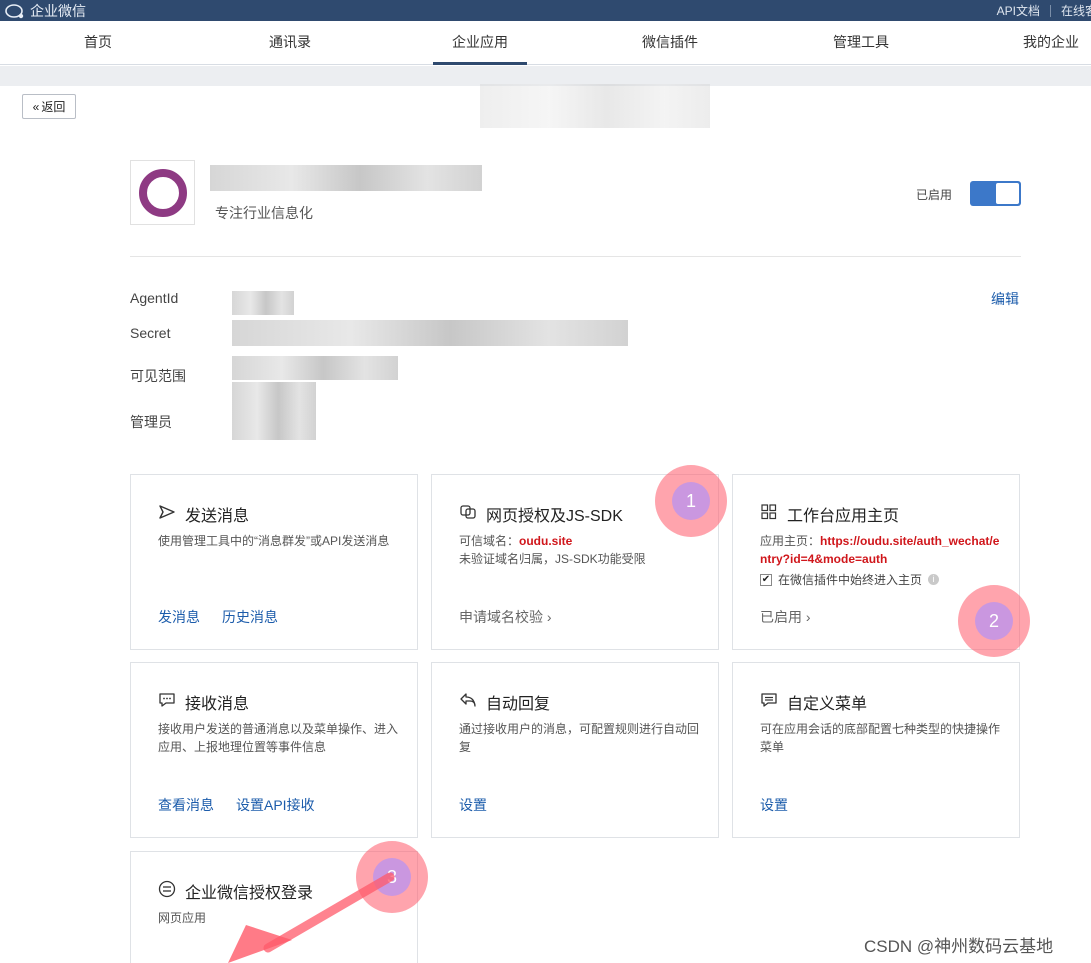 The width and height of the screenshot is (1091, 963). I want to click on checkbox: ✔, so click(766, 579).